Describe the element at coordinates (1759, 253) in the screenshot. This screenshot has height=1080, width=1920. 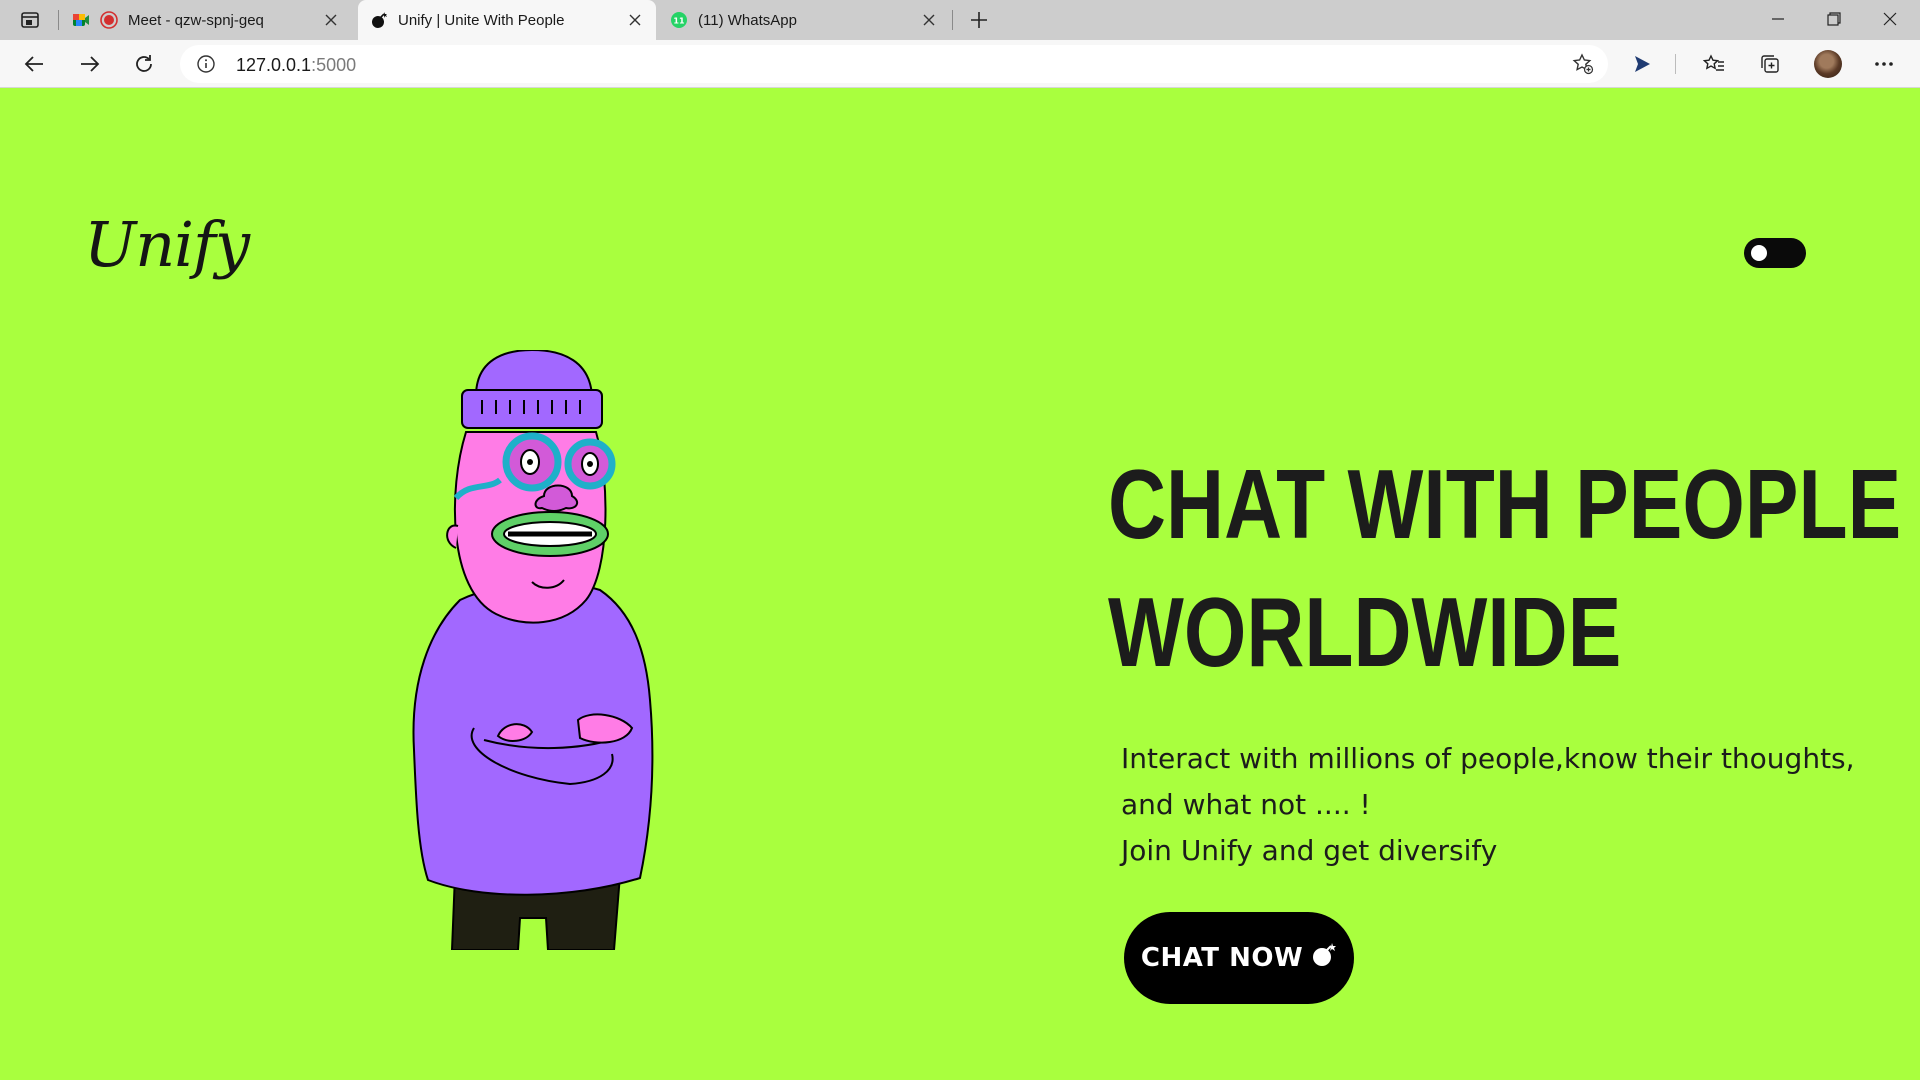
I see `toggle-knob` at that location.